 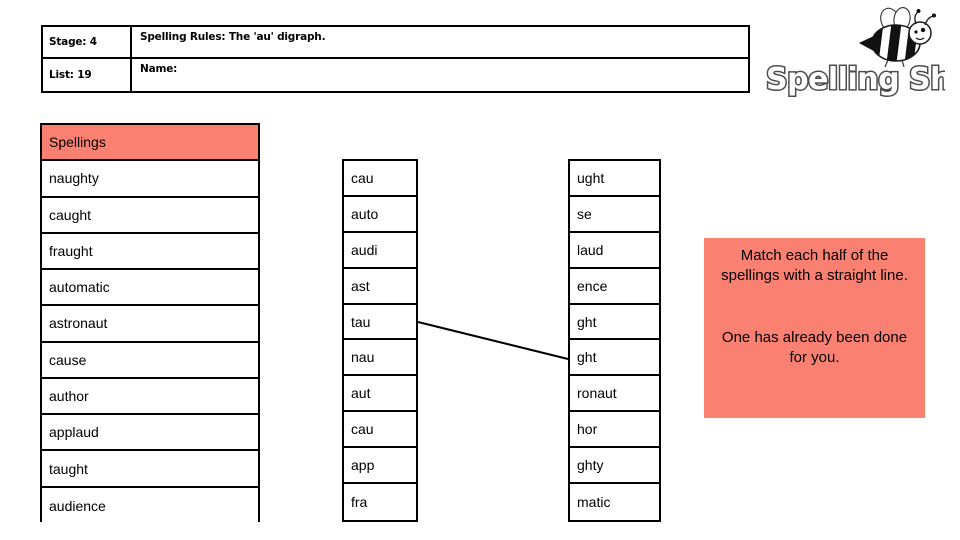 I want to click on second-half-cell: ence, so click(x=614, y=286).